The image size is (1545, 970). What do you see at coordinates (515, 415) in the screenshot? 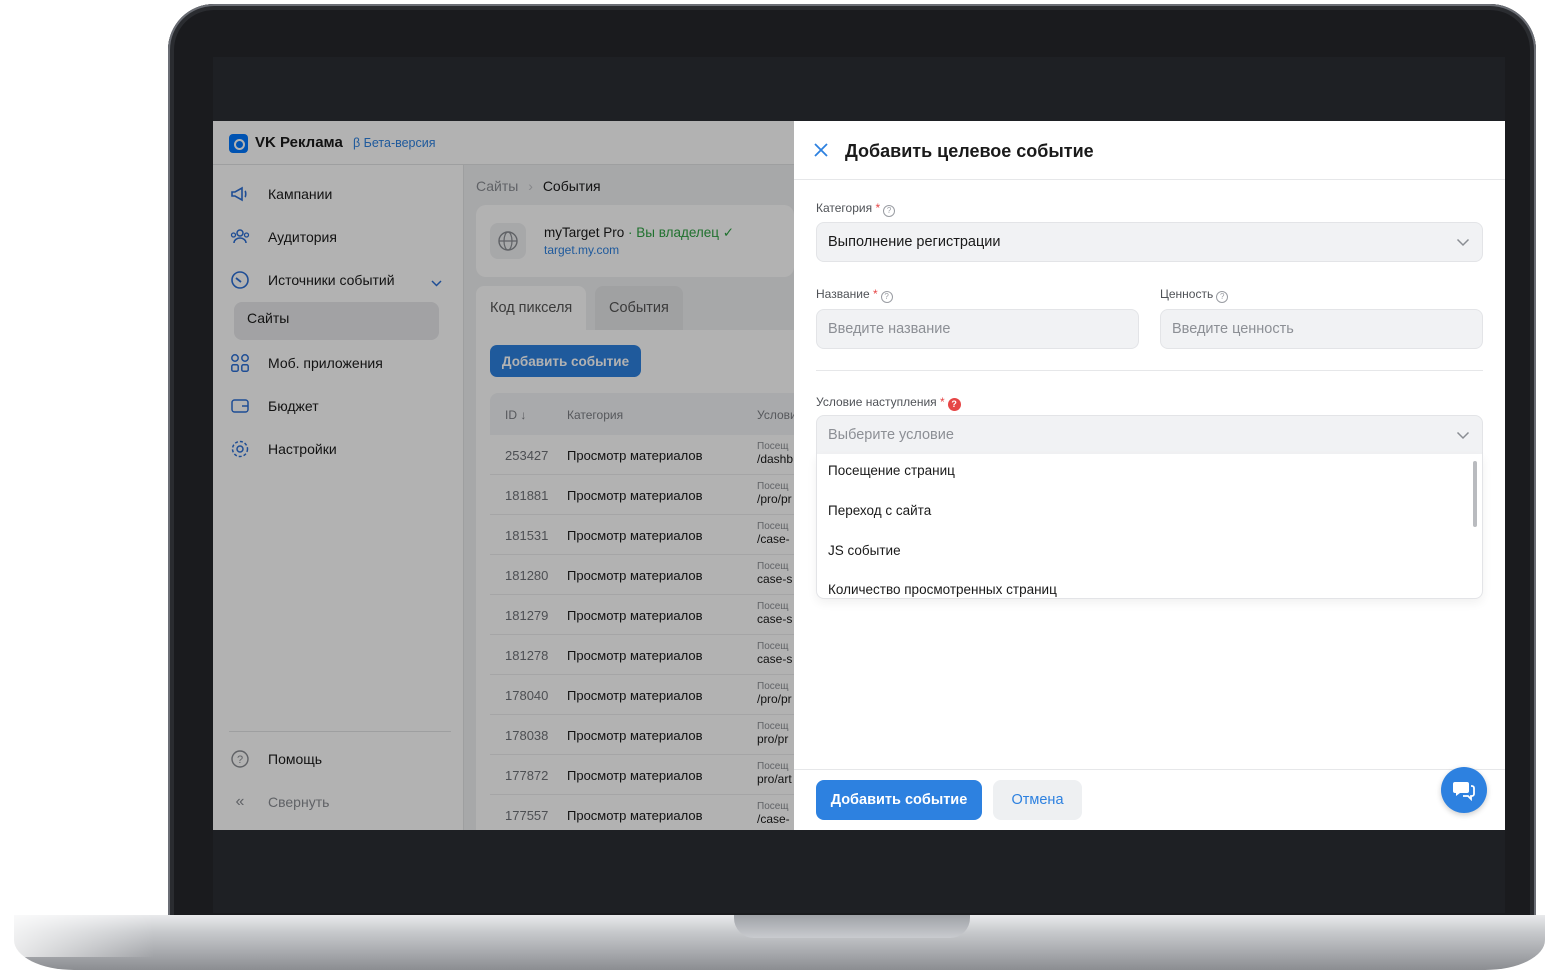
I see `column-id: ID ↓` at bounding box center [515, 415].